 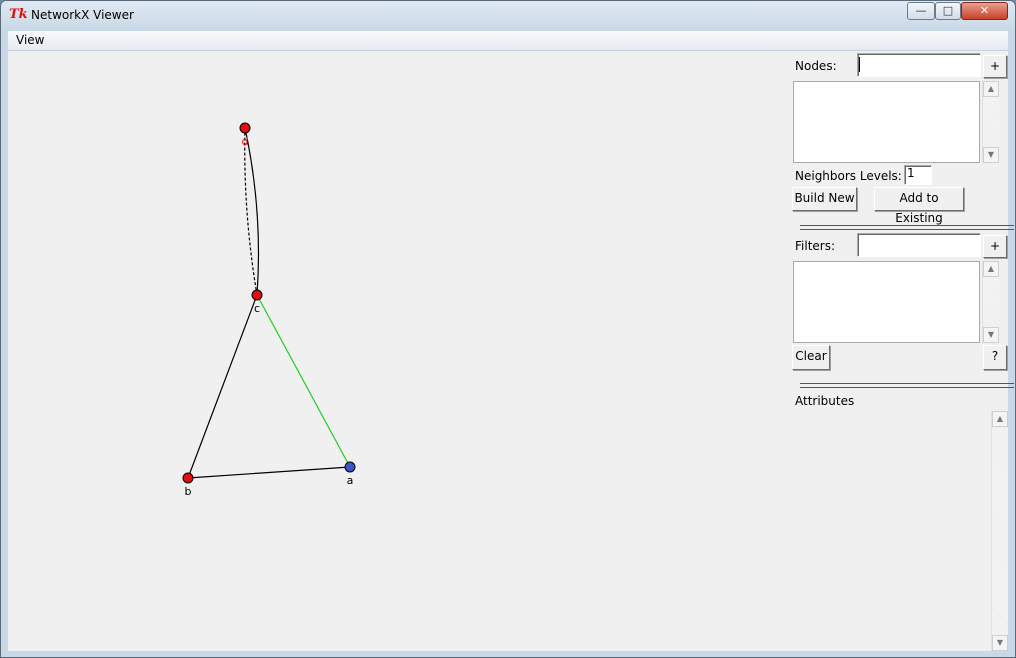 I want to click on add-filter-button: +, so click(x=995, y=246).